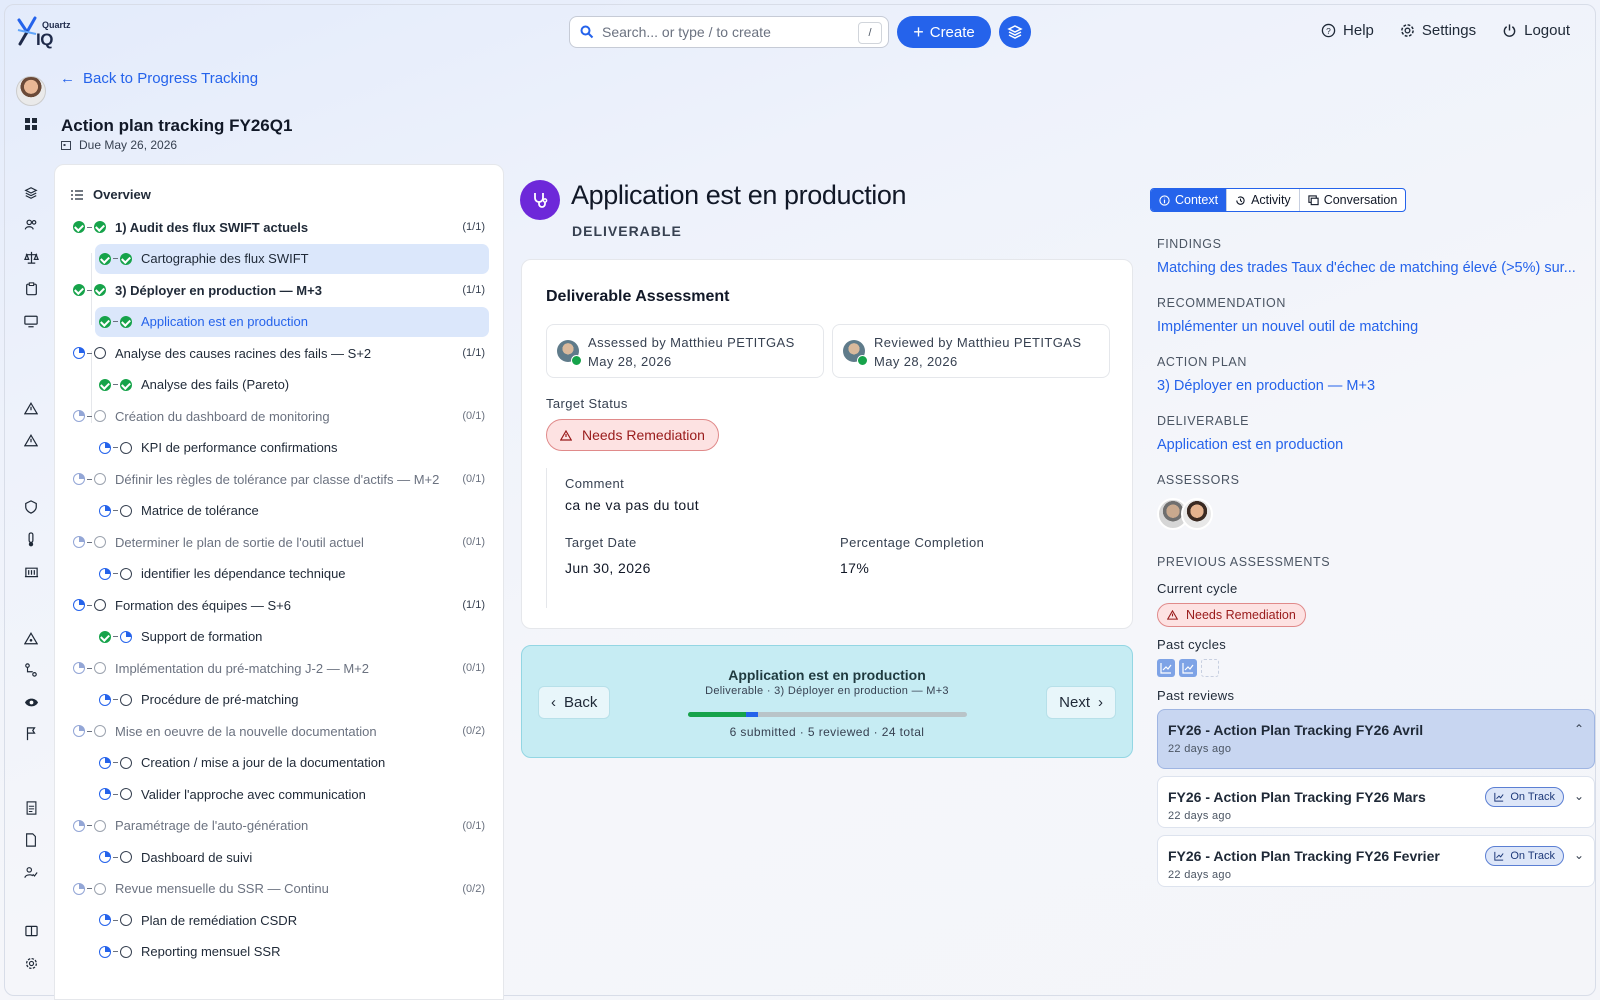 Image resolution: width=1600 pixels, height=1000 pixels. I want to click on tab-activity: Activity, so click(1263, 200).